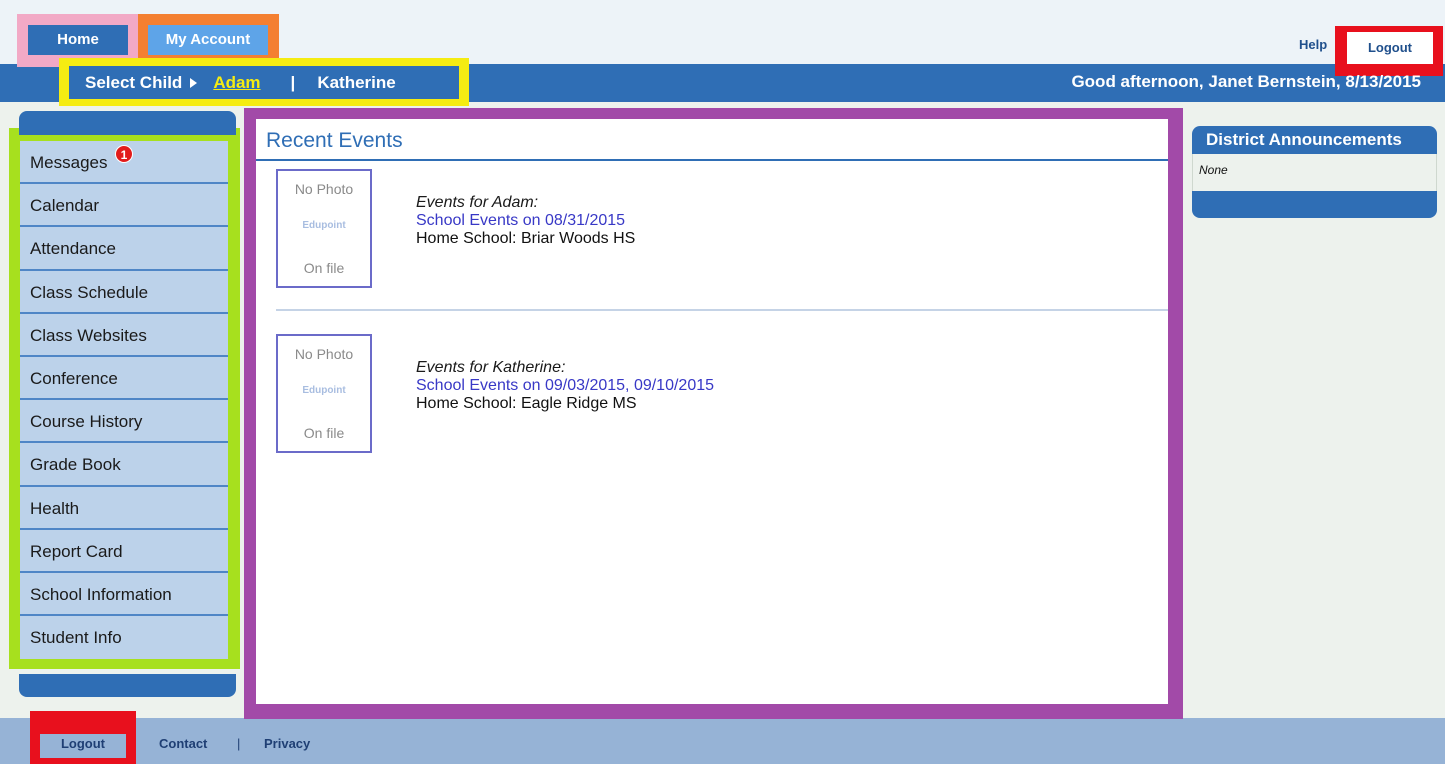 The width and height of the screenshot is (1445, 764). Describe the element at coordinates (356, 83) in the screenshot. I see `child-link-katherine: Katherine` at that location.